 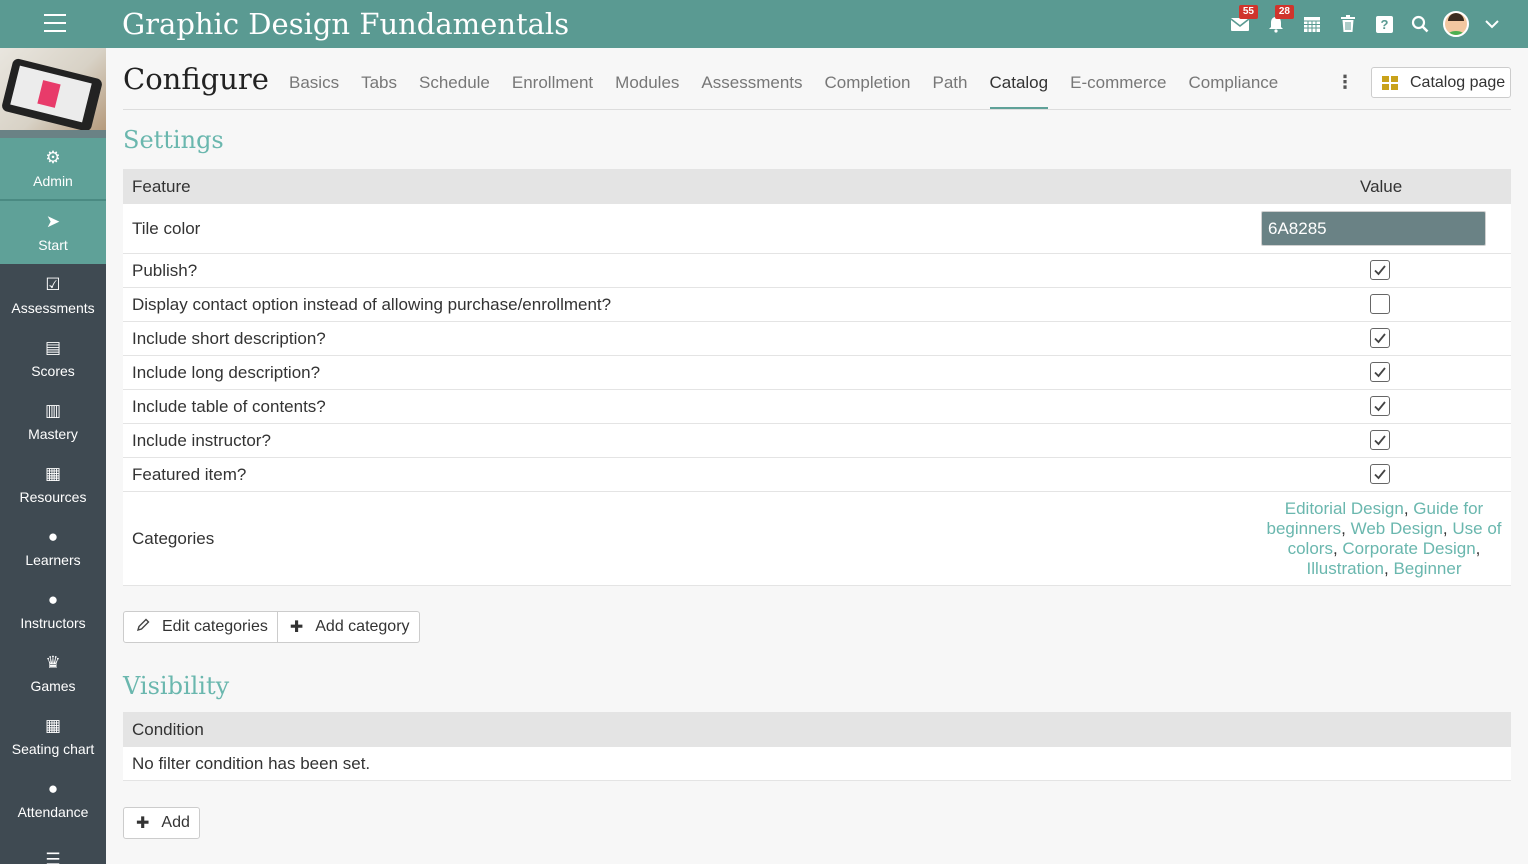 What do you see at coordinates (1408, 548) in the screenshot?
I see `category-link: Corporate Design` at bounding box center [1408, 548].